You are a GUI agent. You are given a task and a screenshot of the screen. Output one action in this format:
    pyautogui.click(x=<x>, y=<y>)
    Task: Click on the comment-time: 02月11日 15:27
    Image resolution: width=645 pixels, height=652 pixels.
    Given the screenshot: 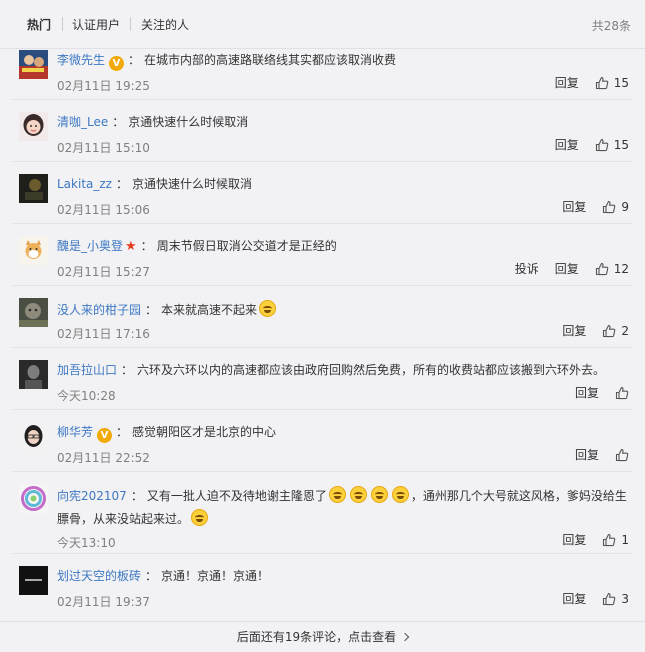 What is the action you would take?
    pyautogui.click(x=103, y=272)
    